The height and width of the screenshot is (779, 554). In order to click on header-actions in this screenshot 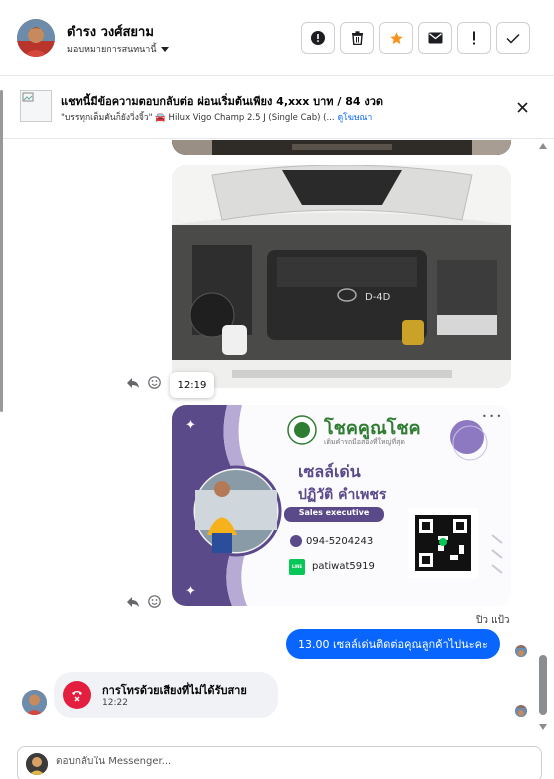, I will do `click(415, 38)`.